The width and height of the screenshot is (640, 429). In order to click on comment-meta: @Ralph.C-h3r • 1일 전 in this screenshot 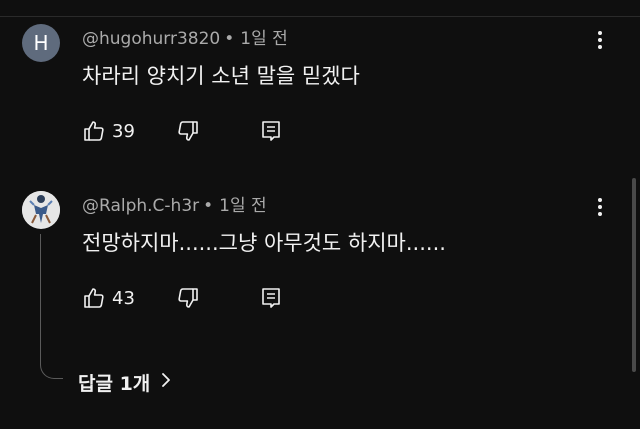, I will do `click(174, 203)`.